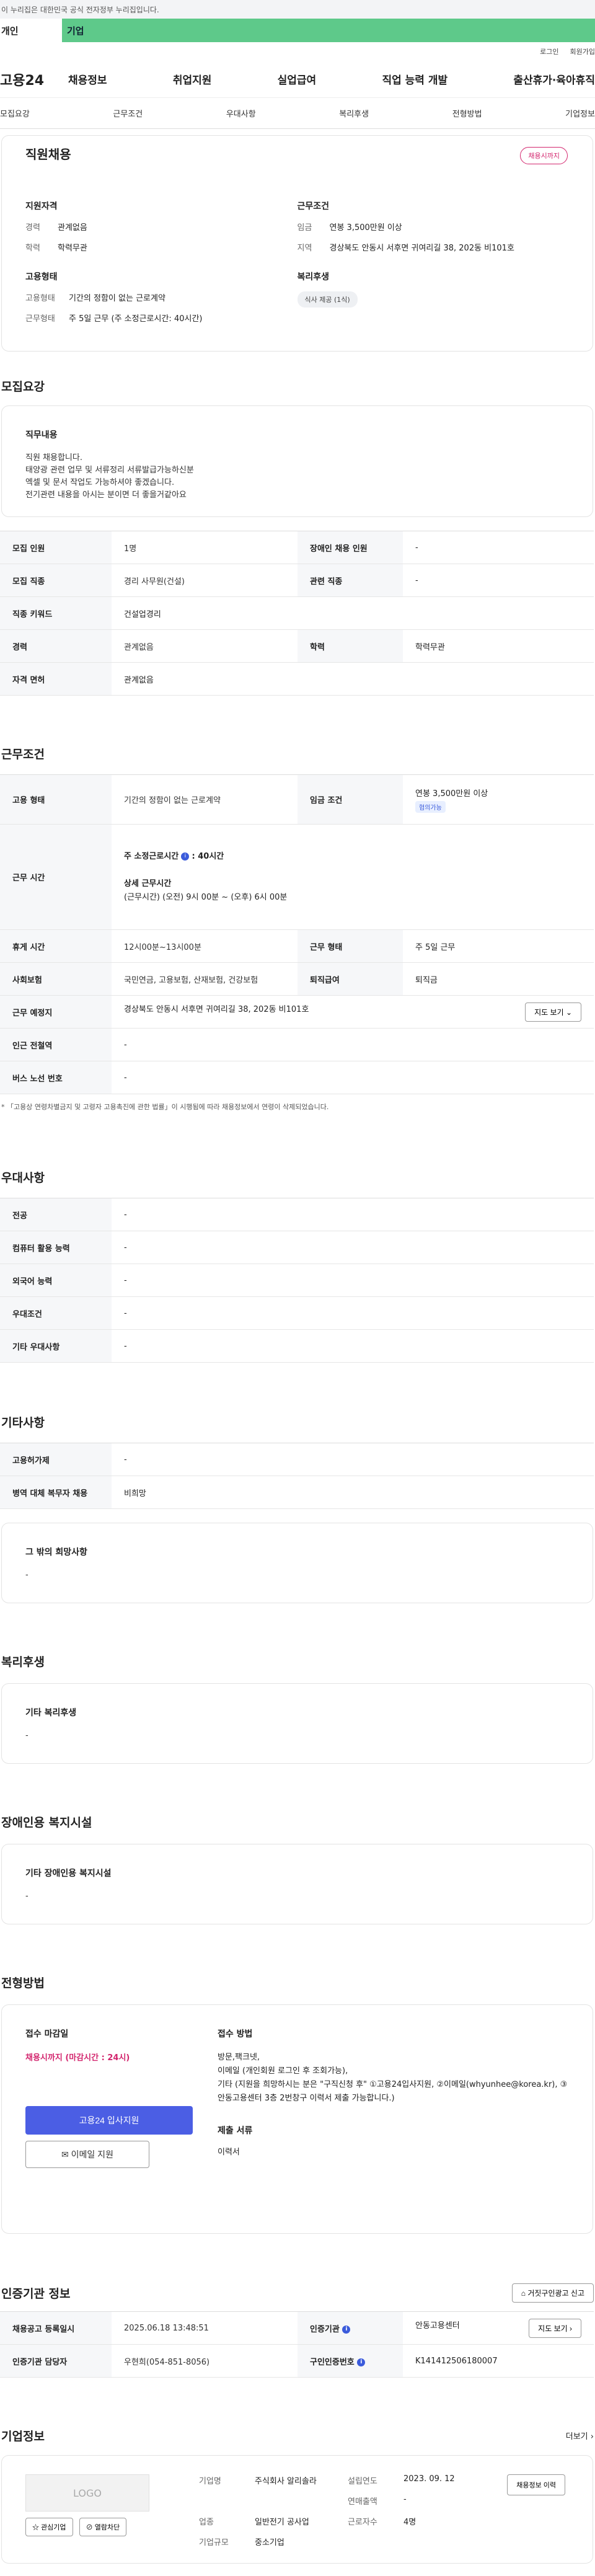 The image size is (595, 2576). Describe the element at coordinates (523, 2293) in the screenshot. I see `home-icon: ⌂` at that location.